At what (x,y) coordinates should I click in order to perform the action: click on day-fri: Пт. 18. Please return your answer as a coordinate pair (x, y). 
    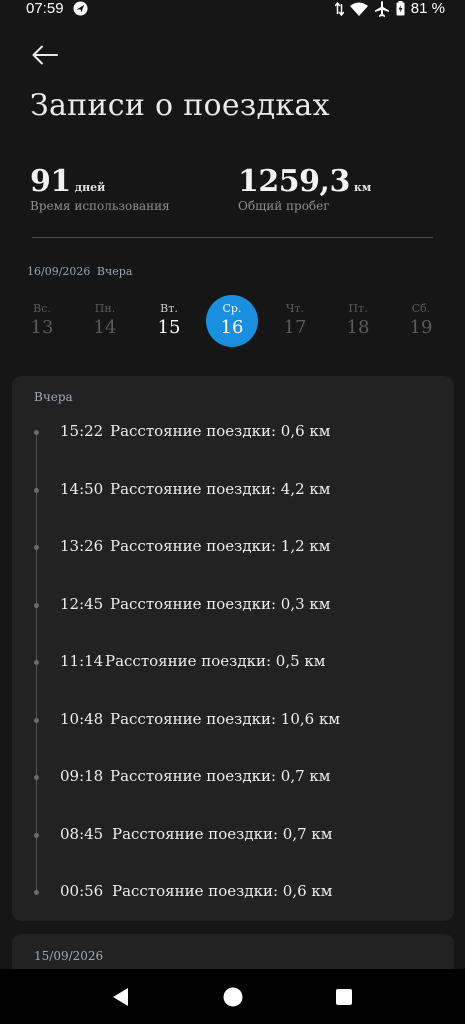
    Looking at the image, I should click on (358, 321).